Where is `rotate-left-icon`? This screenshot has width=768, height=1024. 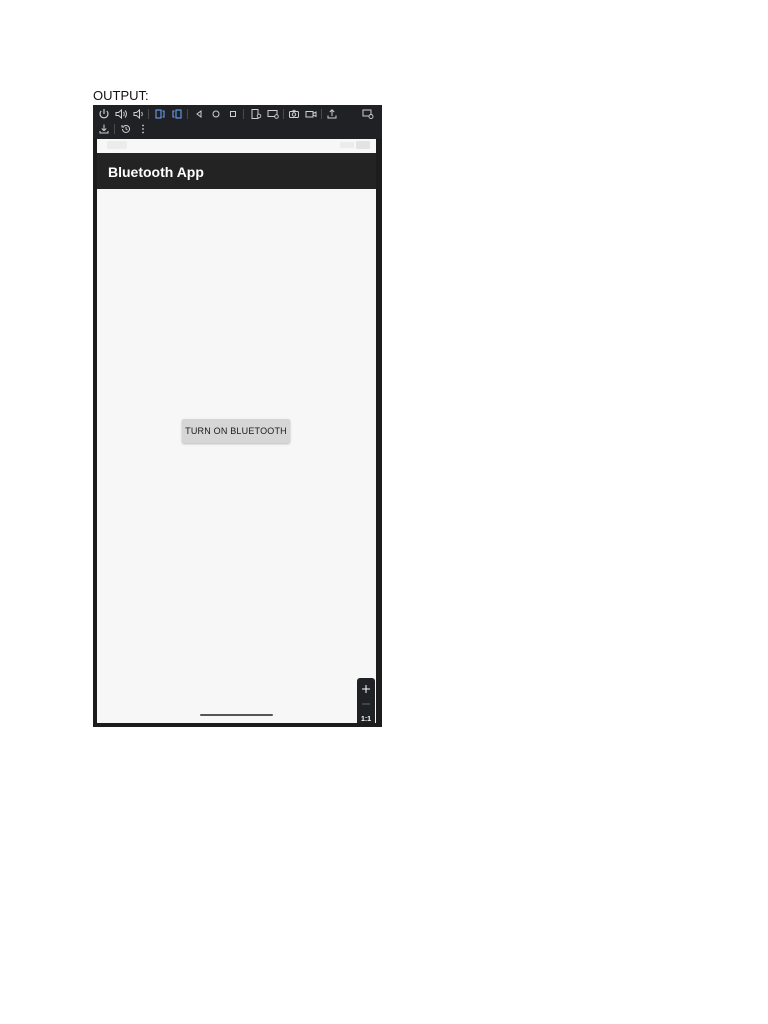 rotate-left-icon is located at coordinates (160, 114).